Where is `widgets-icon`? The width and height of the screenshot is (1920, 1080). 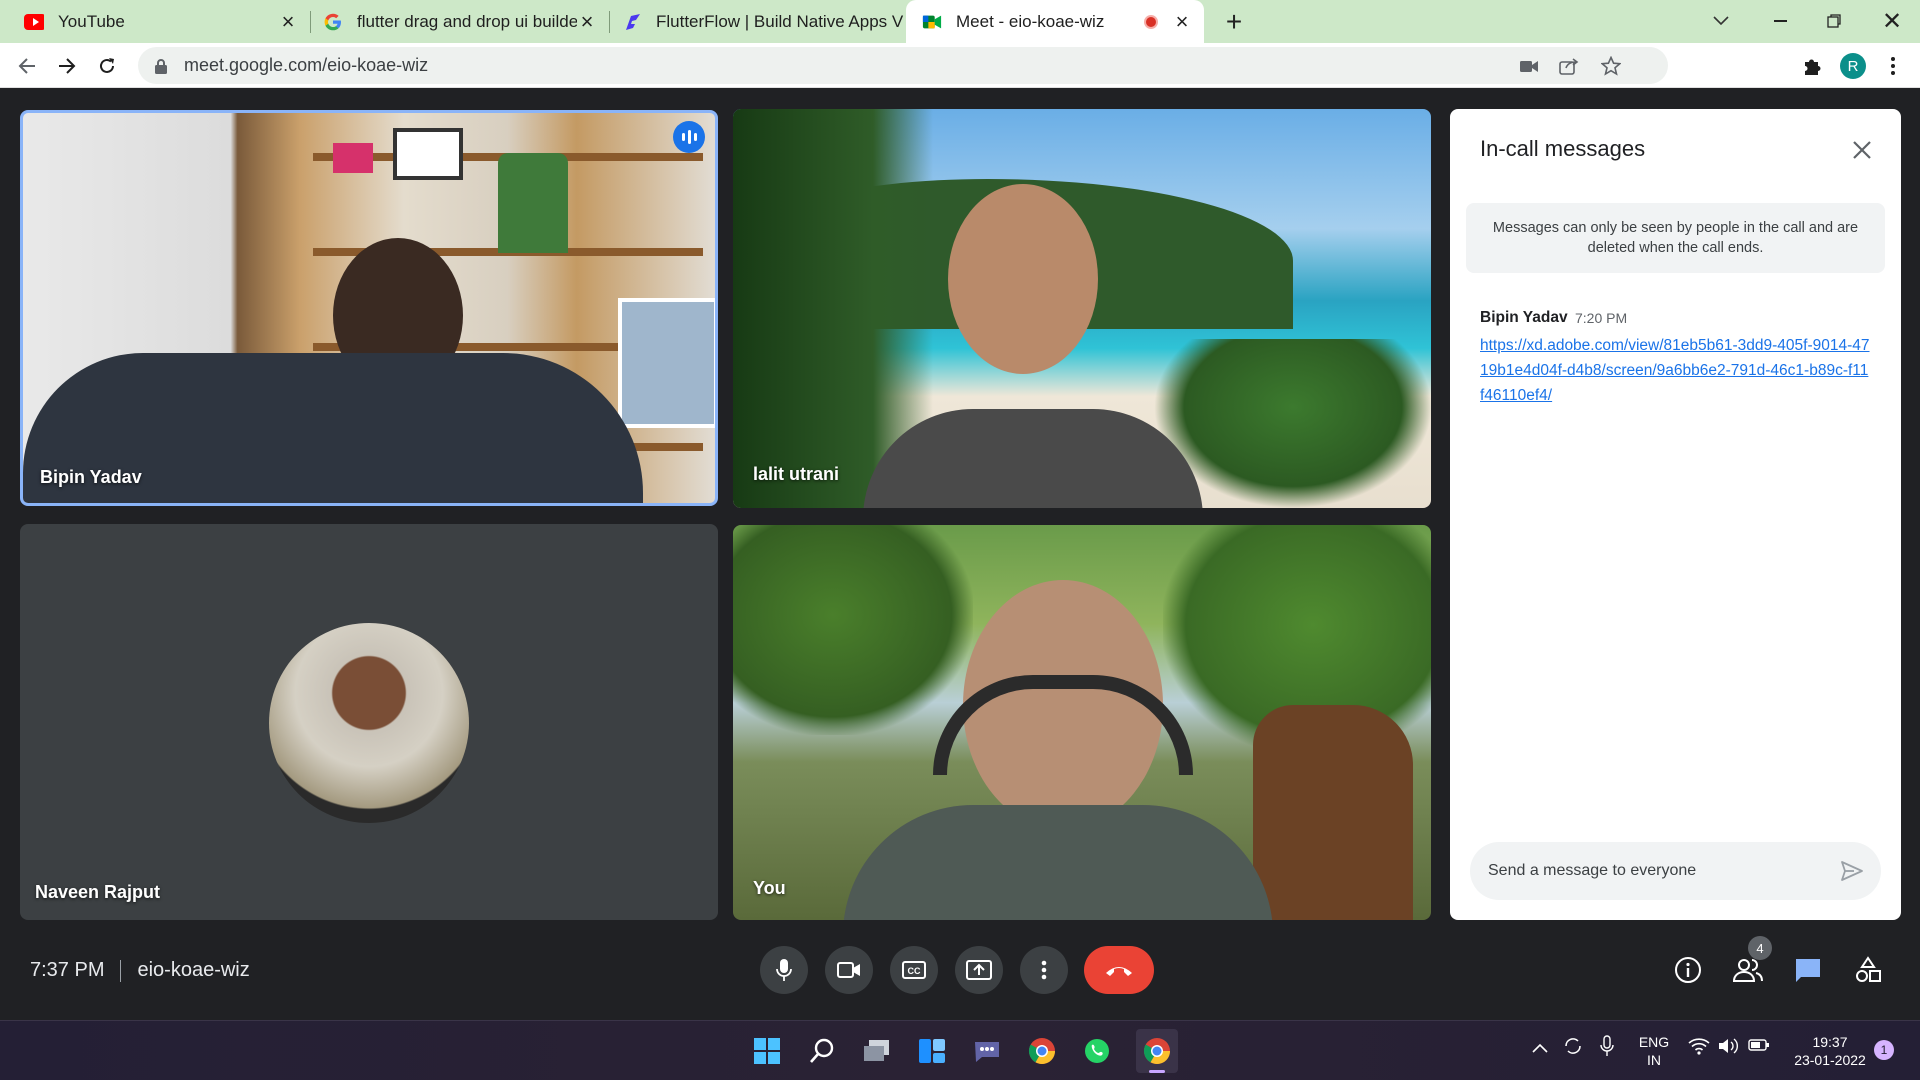
widgets-icon is located at coordinates (932, 1051).